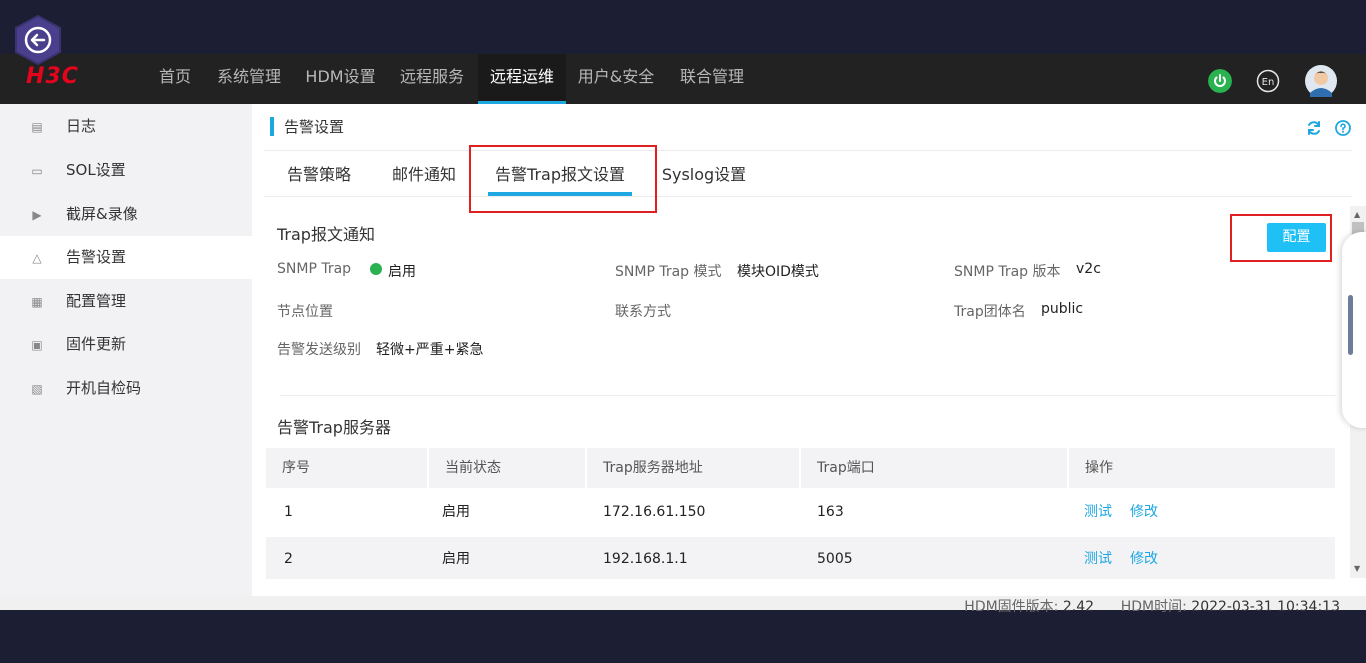 Image resolution: width=1366 pixels, height=663 pixels. What do you see at coordinates (668, 272) in the screenshot?
I see `snmp-mode-label: SNMP Trap 模式` at bounding box center [668, 272].